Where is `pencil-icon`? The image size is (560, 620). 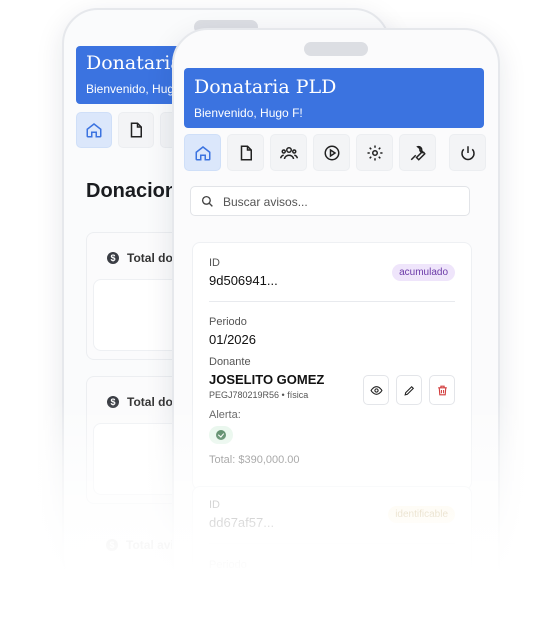 pencil-icon is located at coordinates (408, 390).